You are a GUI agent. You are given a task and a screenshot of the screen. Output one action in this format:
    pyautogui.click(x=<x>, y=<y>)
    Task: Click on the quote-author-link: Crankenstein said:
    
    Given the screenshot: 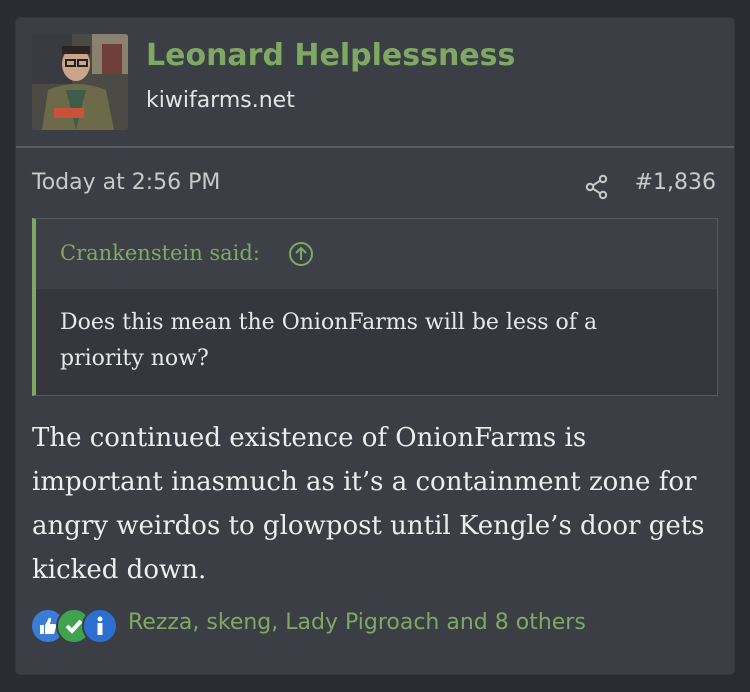 What is the action you would take?
    pyautogui.click(x=160, y=253)
    